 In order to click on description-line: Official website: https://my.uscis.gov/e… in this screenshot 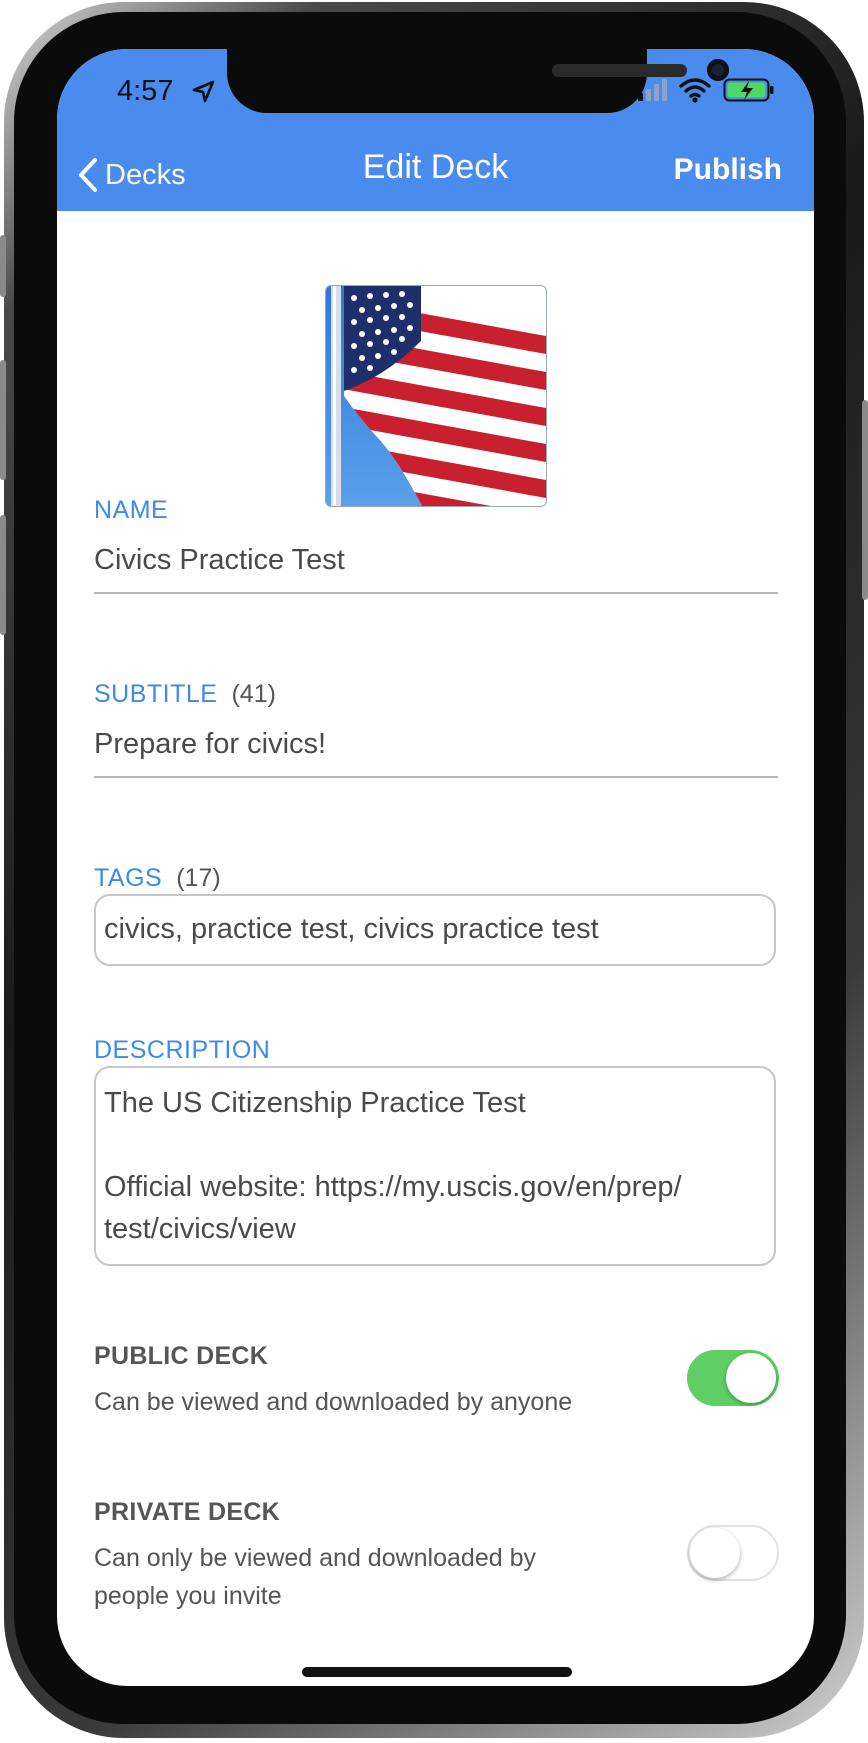, I will do `click(393, 1187)`.